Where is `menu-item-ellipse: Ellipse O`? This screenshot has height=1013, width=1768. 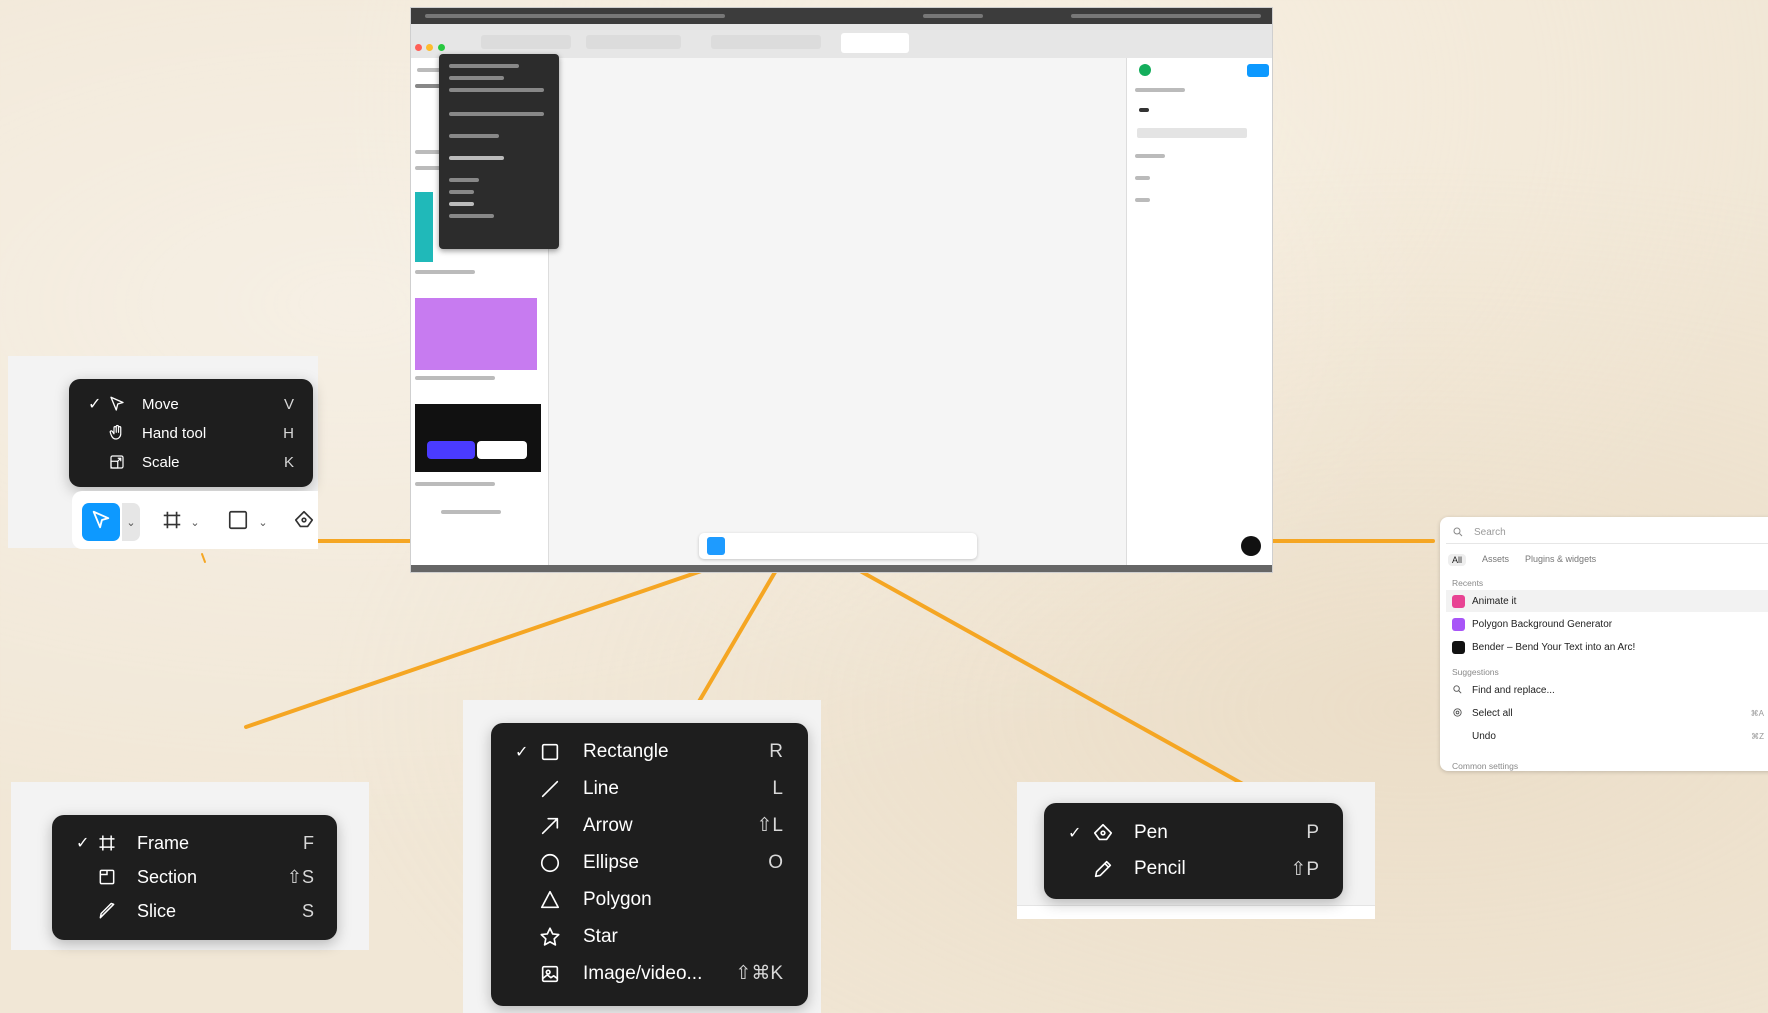
menu-item-ellipse: Ellipse O is located at coordinates (649, 862).